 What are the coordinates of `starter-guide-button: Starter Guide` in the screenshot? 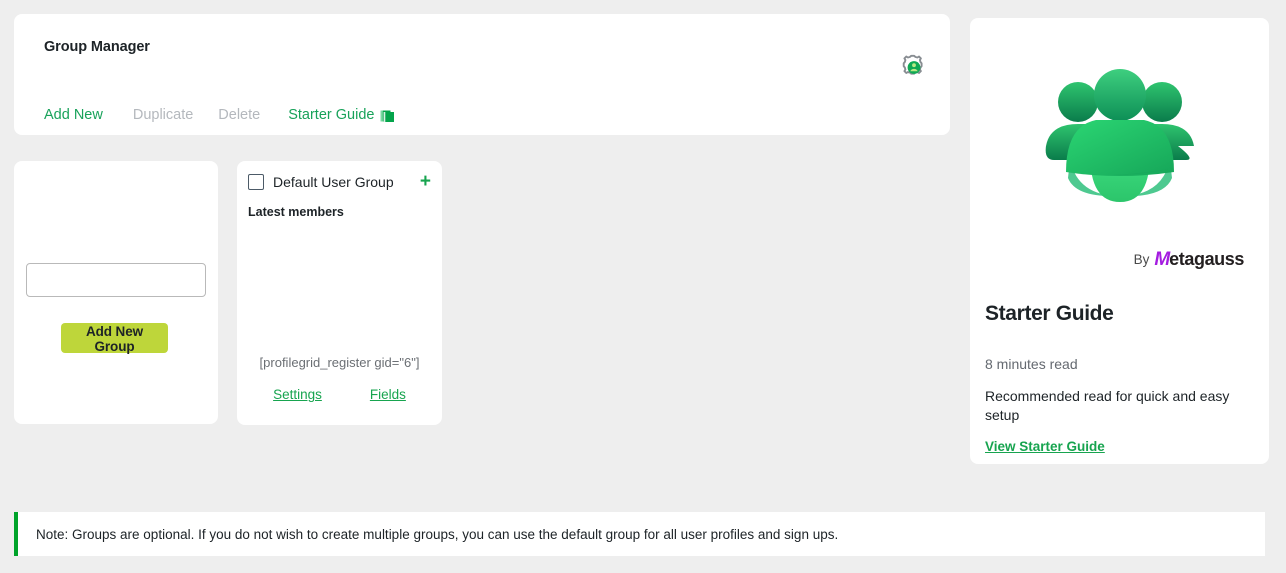 It's located at (341, 115).